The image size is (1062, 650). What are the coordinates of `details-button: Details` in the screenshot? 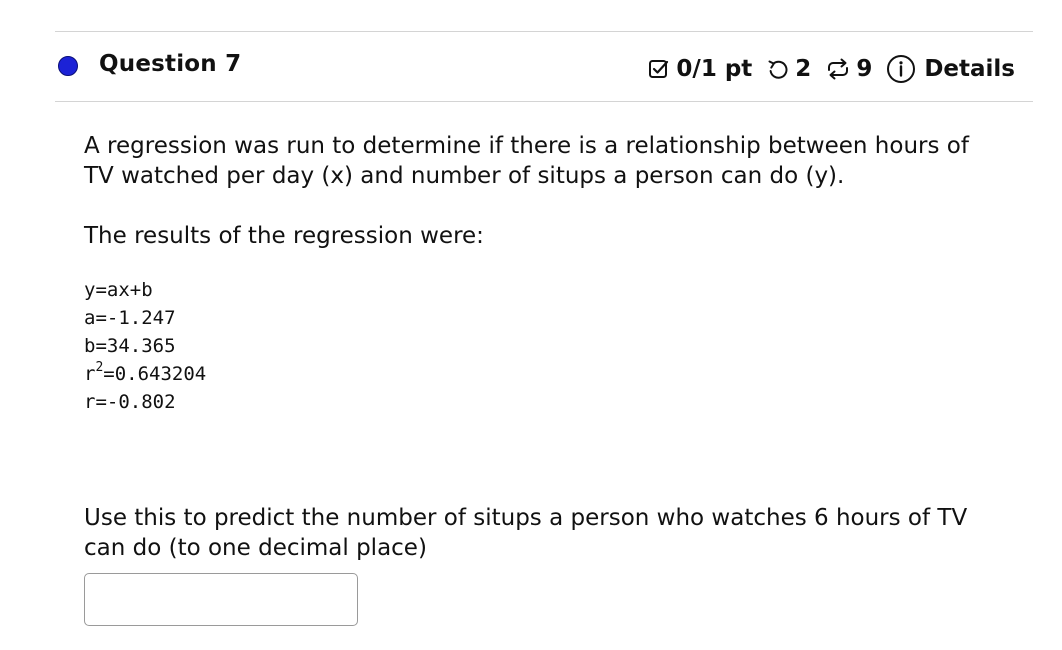 It's located at (950, 69).